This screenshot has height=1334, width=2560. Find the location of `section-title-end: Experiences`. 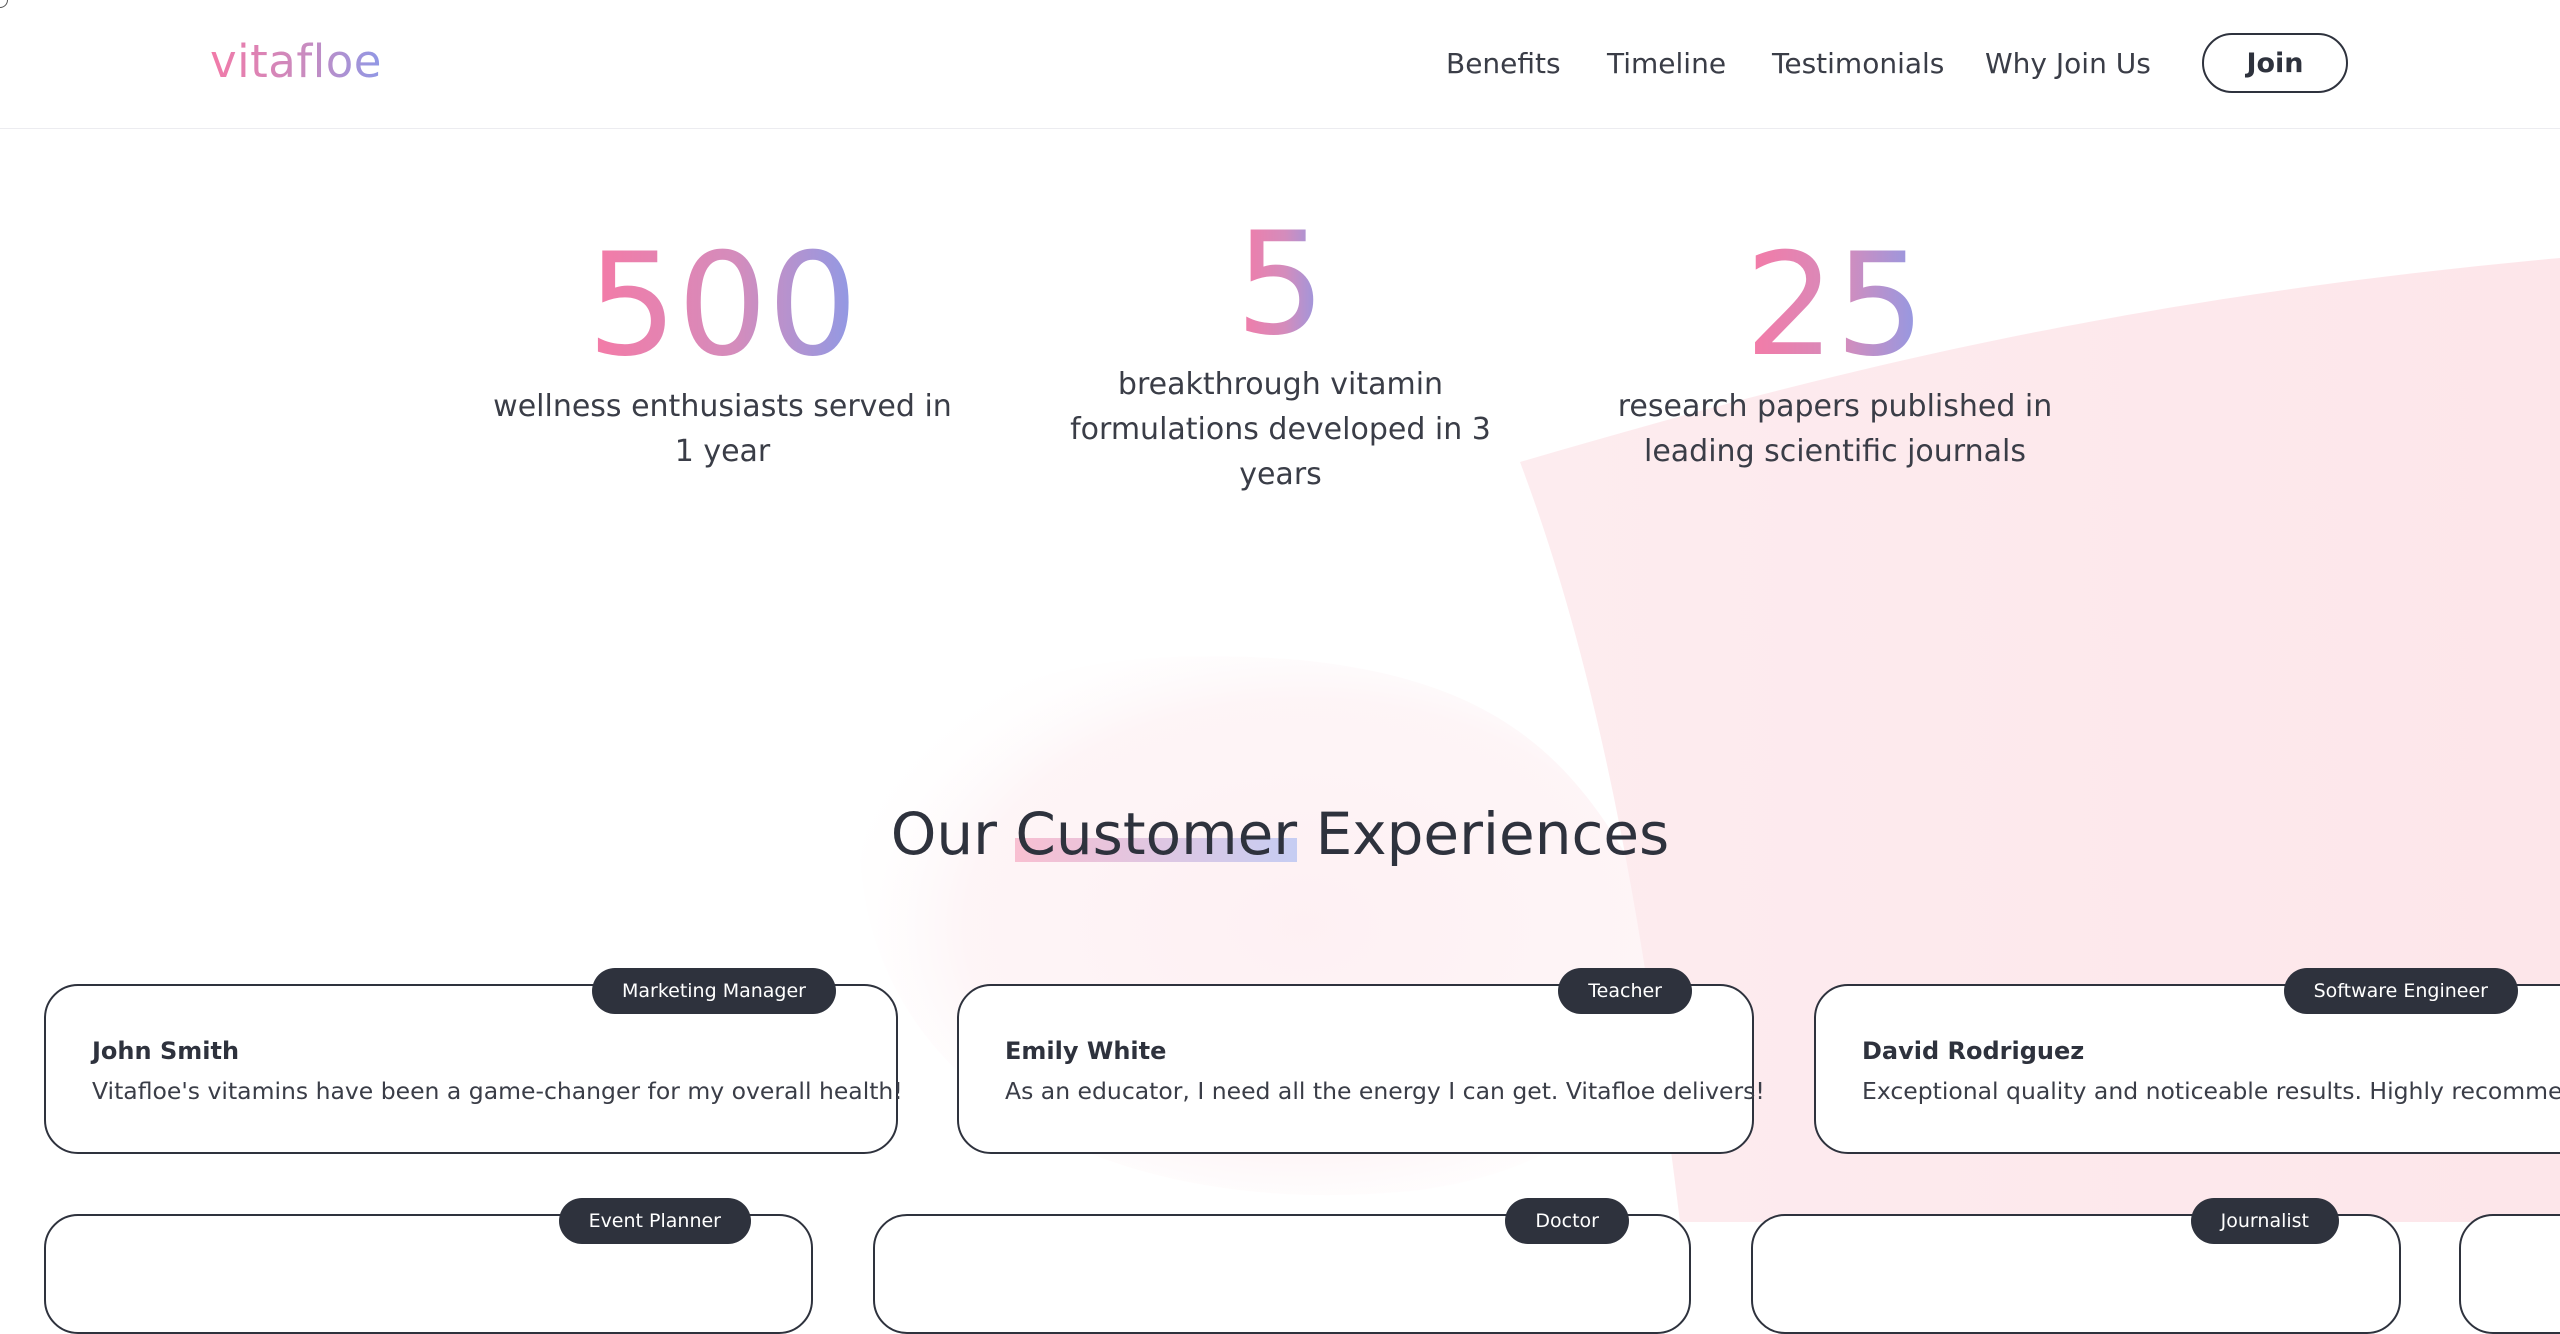

section-title-end: Experiences is located at coordinates (1483, 834).